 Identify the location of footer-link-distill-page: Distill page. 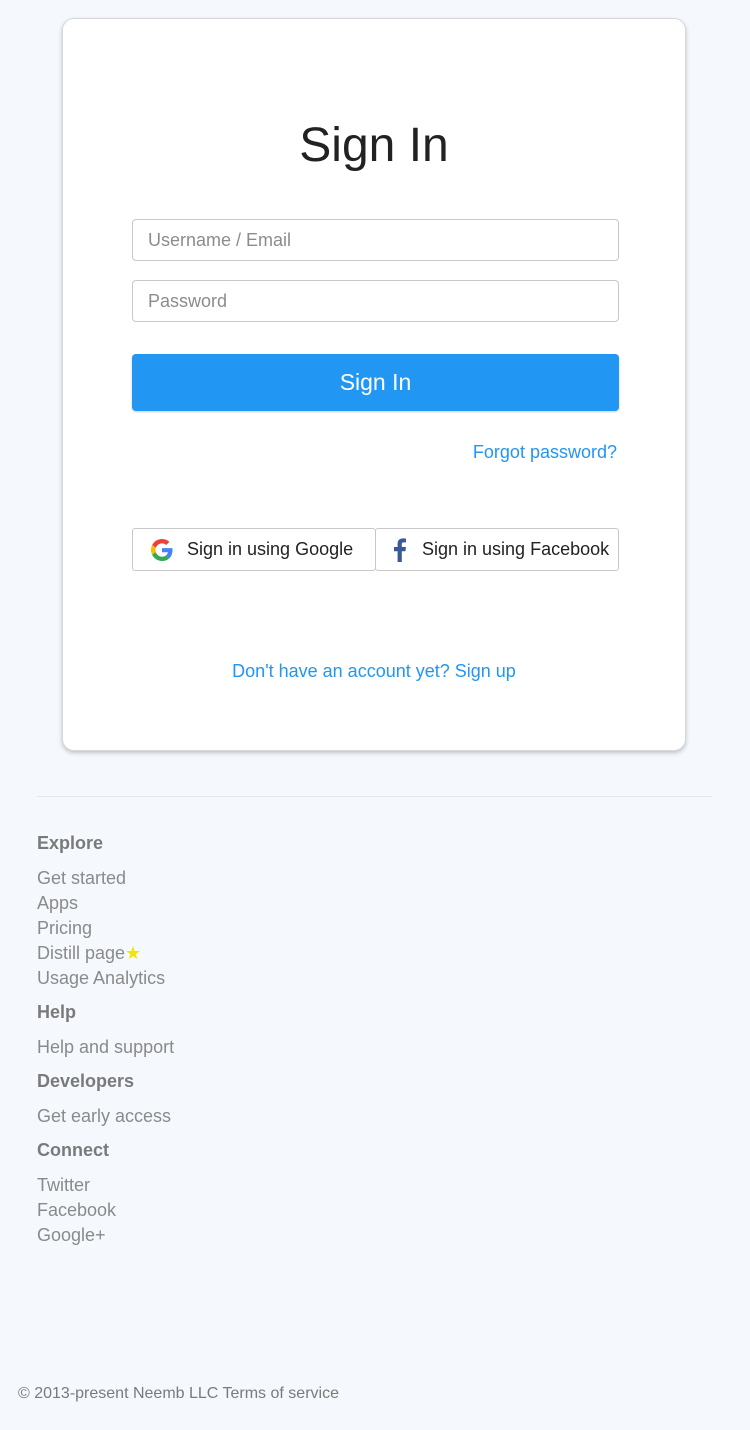
(81, 953).